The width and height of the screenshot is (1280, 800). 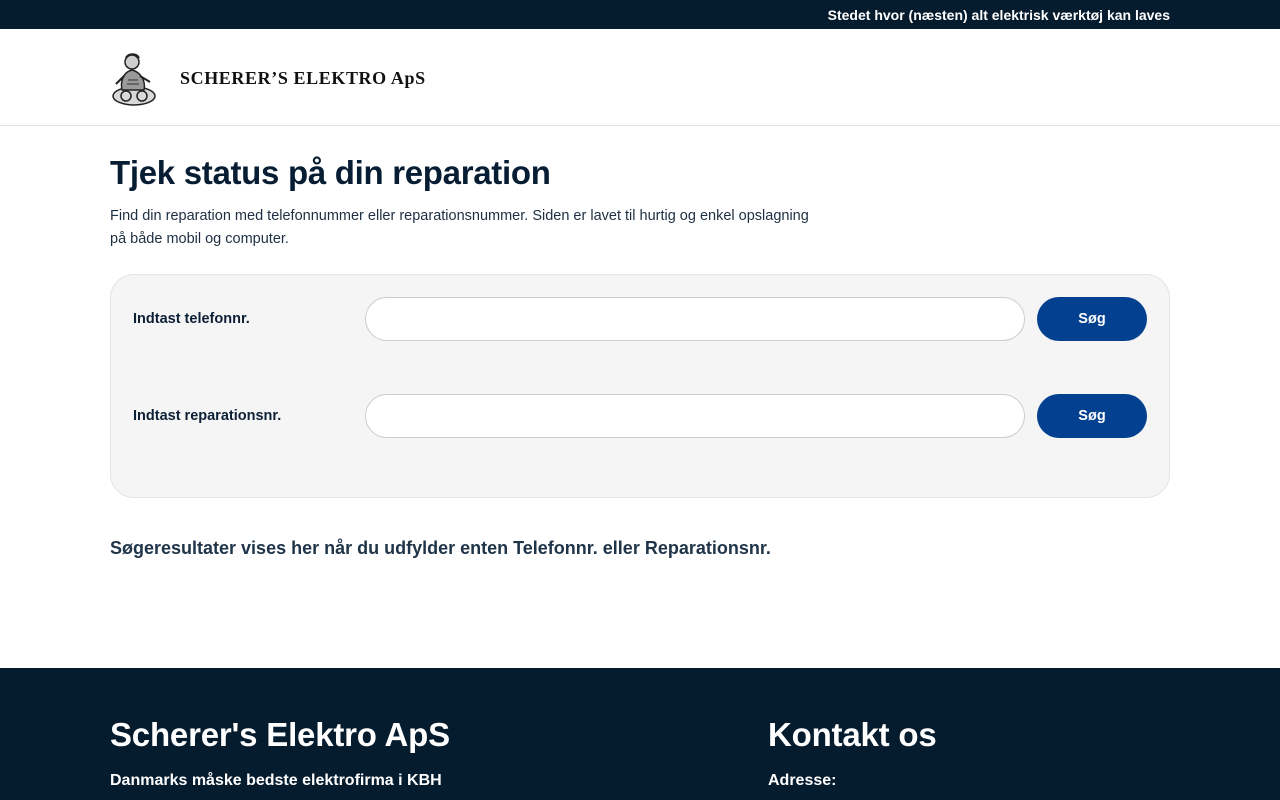 I want to click on site-logo: SCHERER’S ELEKTRO ApS, so click(x=268, y=78).